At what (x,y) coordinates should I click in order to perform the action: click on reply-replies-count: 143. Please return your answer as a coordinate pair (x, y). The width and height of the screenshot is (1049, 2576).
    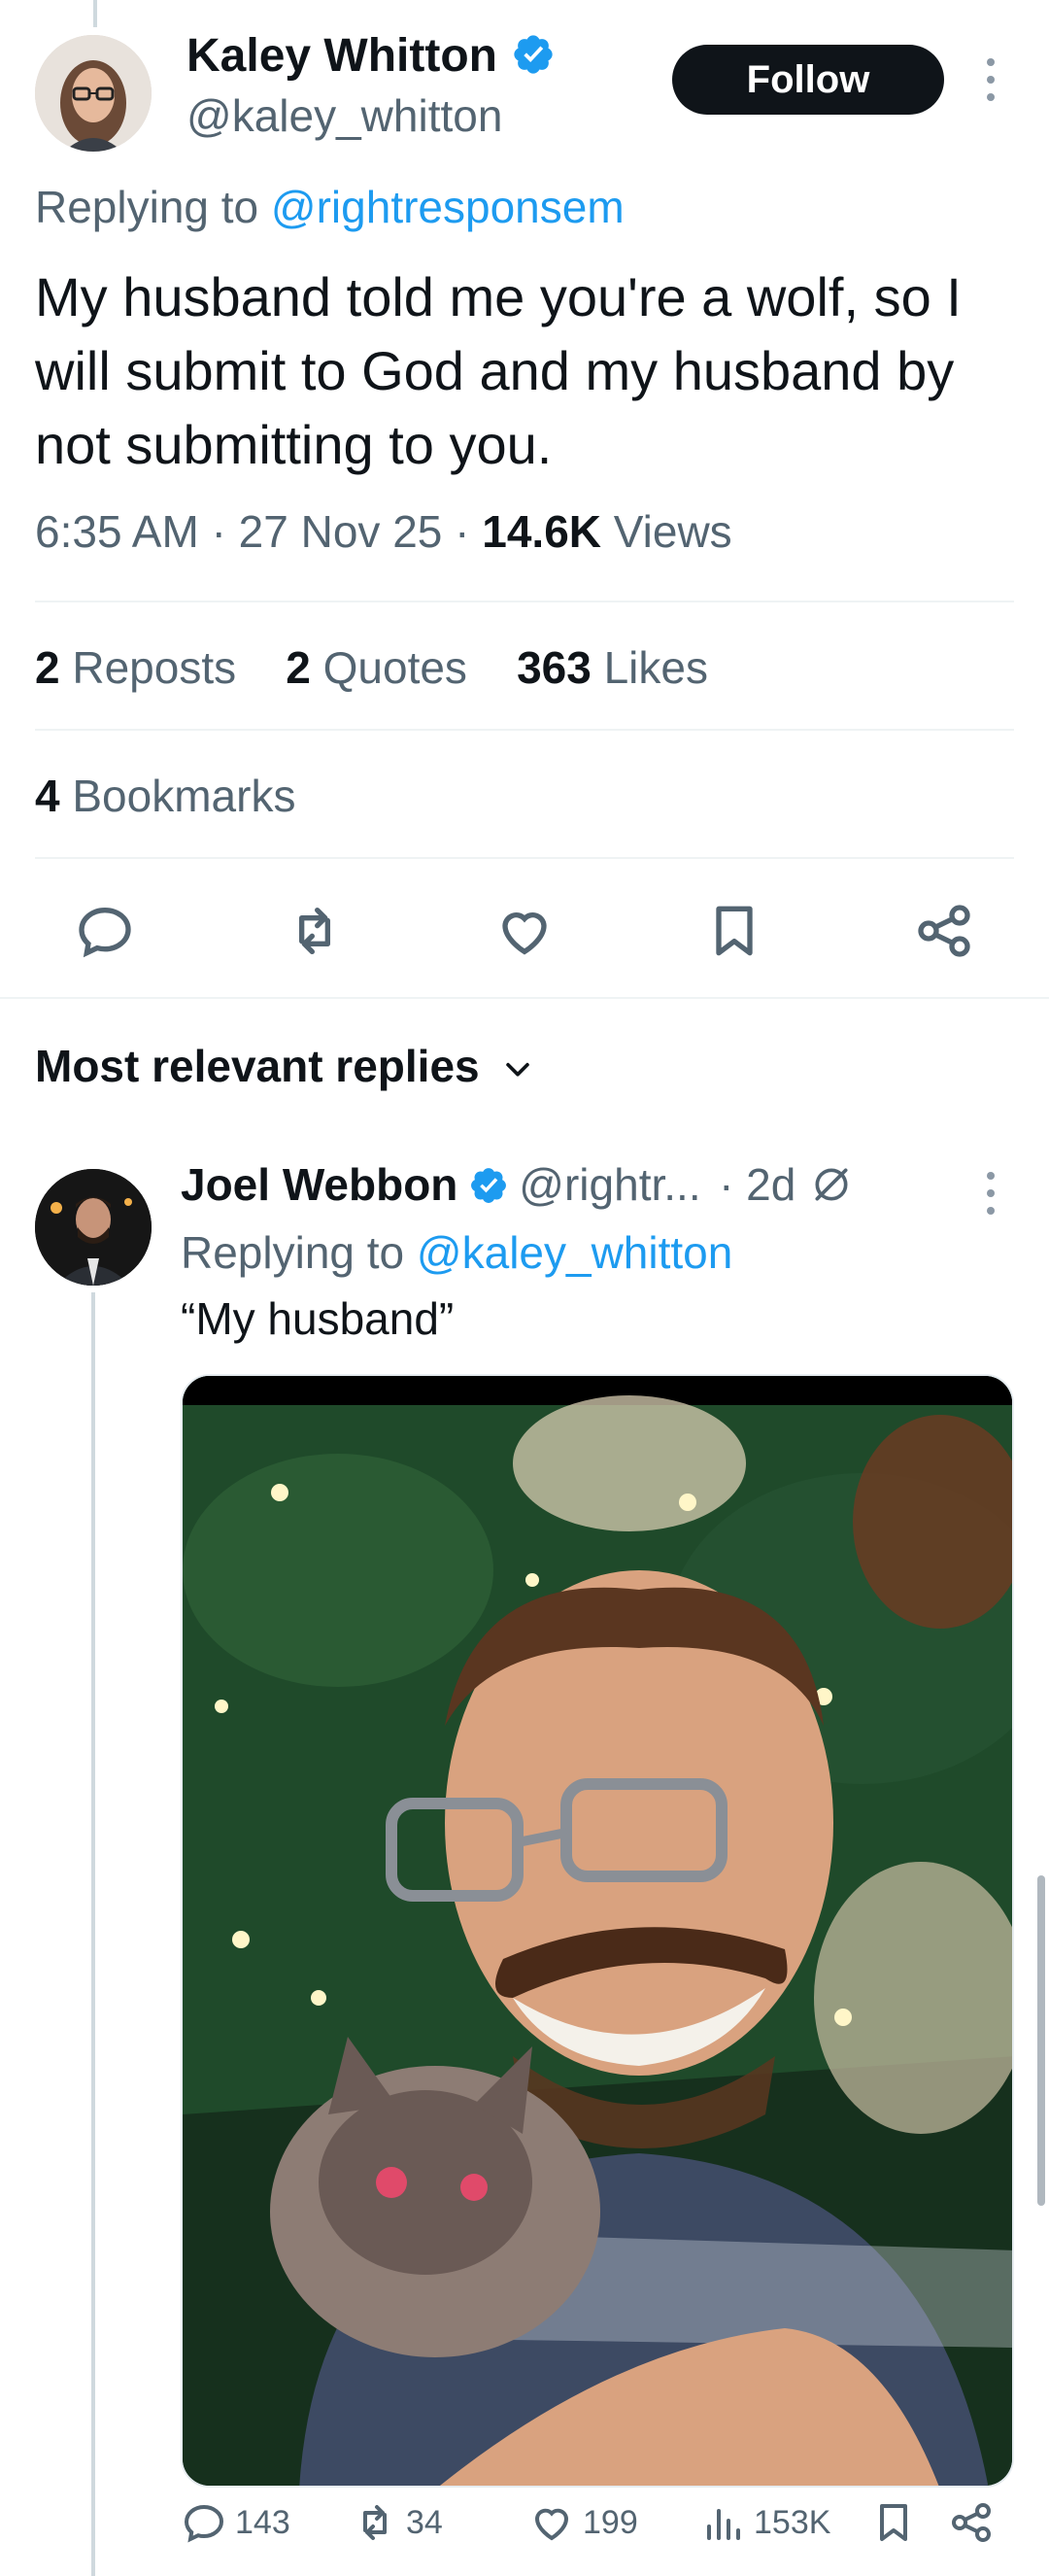
    Looking at the image, I should click on (262, 2522).